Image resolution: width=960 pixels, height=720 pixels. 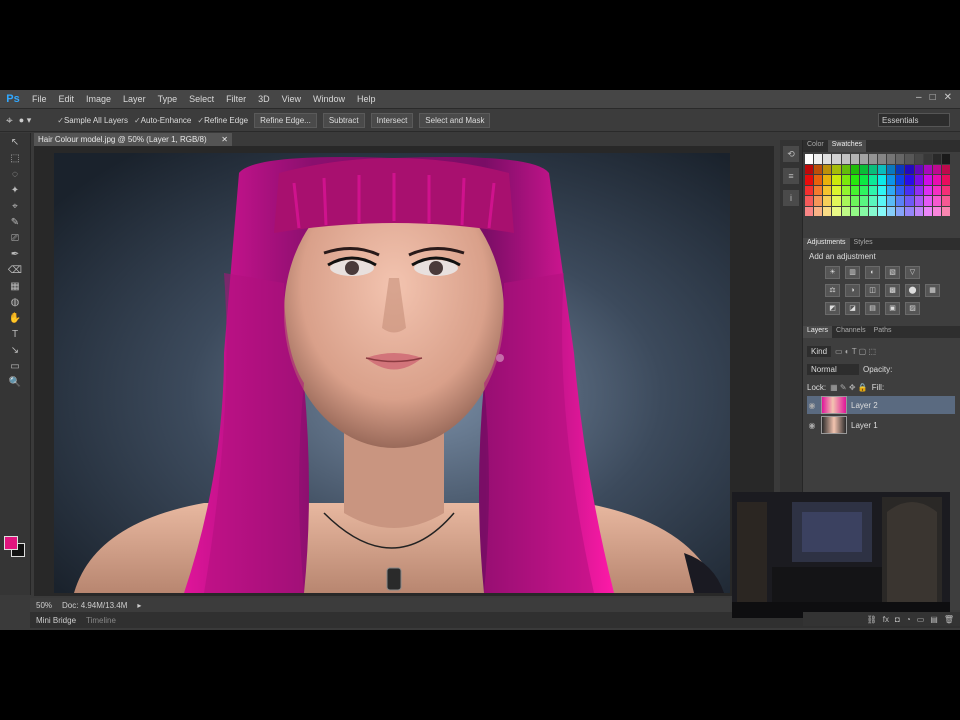 I want to click on lasso-tool-icon: ◌, so click(x=15, y=174).